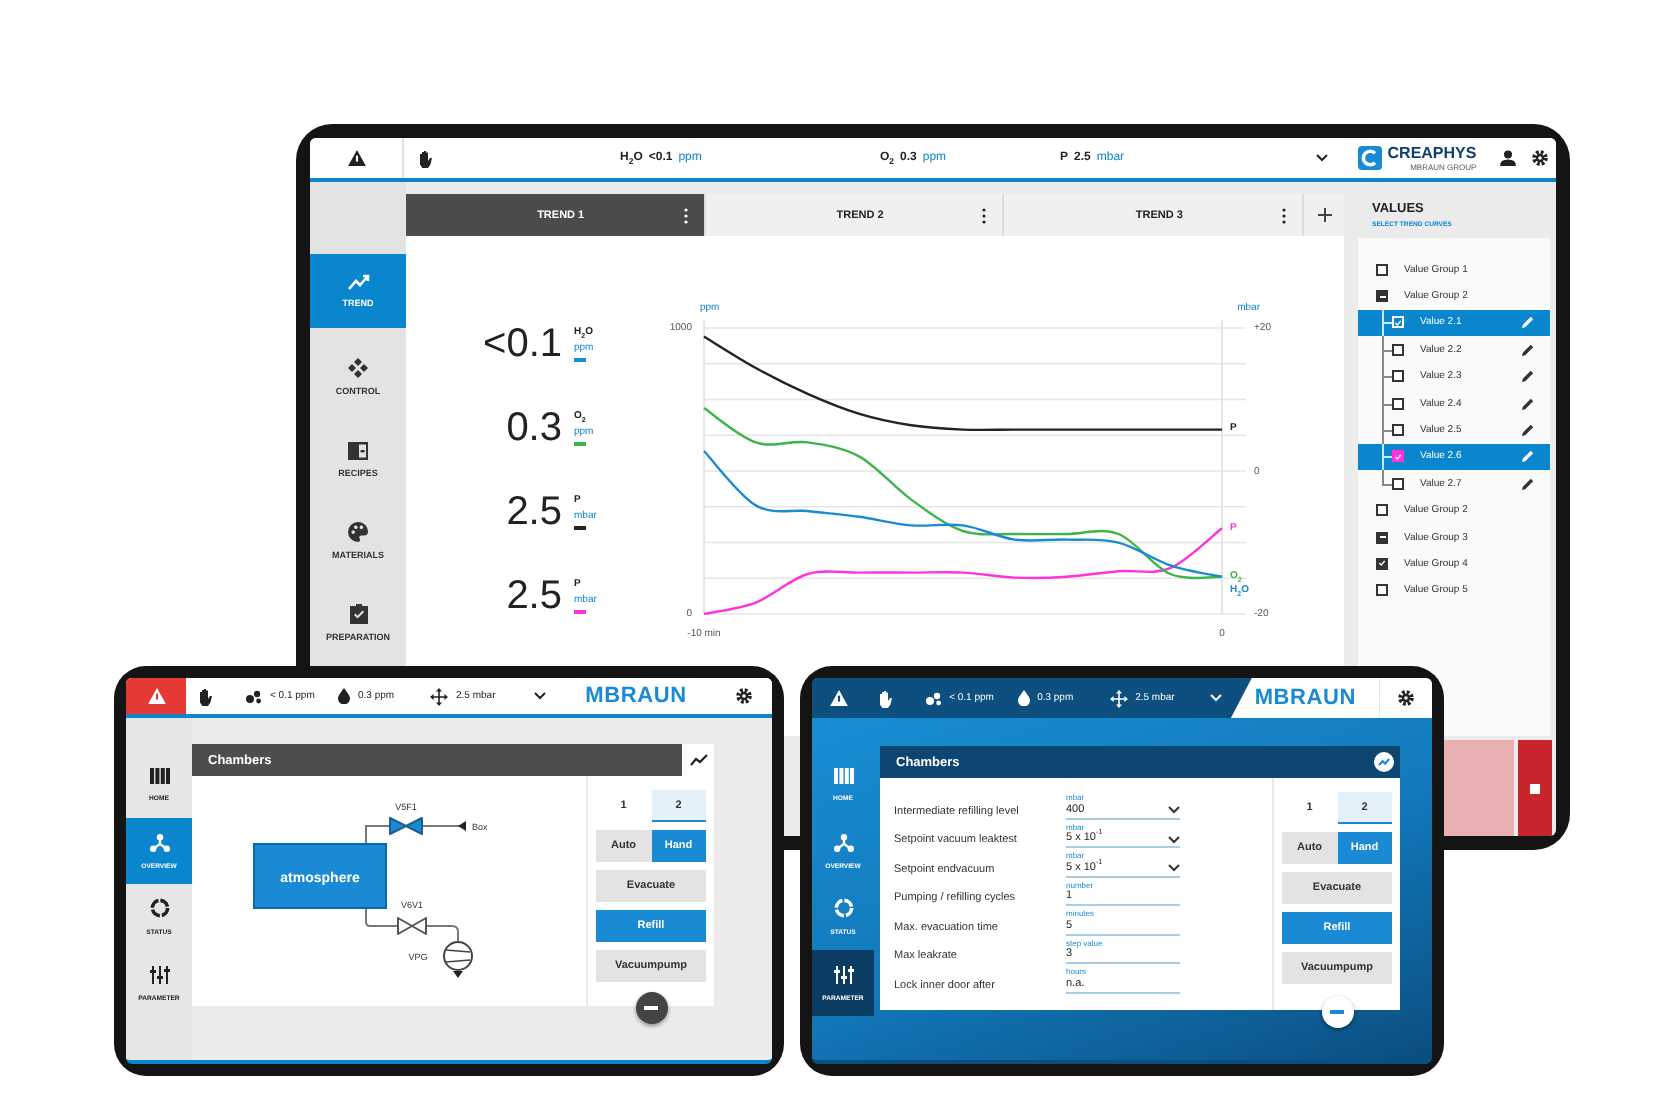  Describe the element at coordinates (1535, 788) in the screenshot. I see `stop-button` at that location.